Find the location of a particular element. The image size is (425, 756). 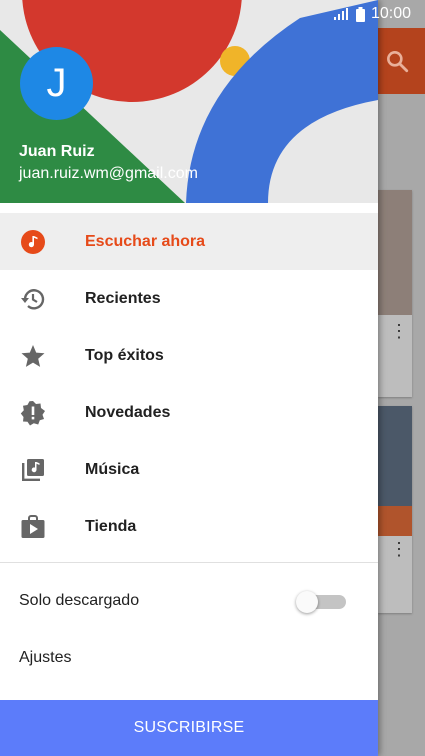

menu-item-listen-now: Escuchar ahora is located at coordinates (189, 241).